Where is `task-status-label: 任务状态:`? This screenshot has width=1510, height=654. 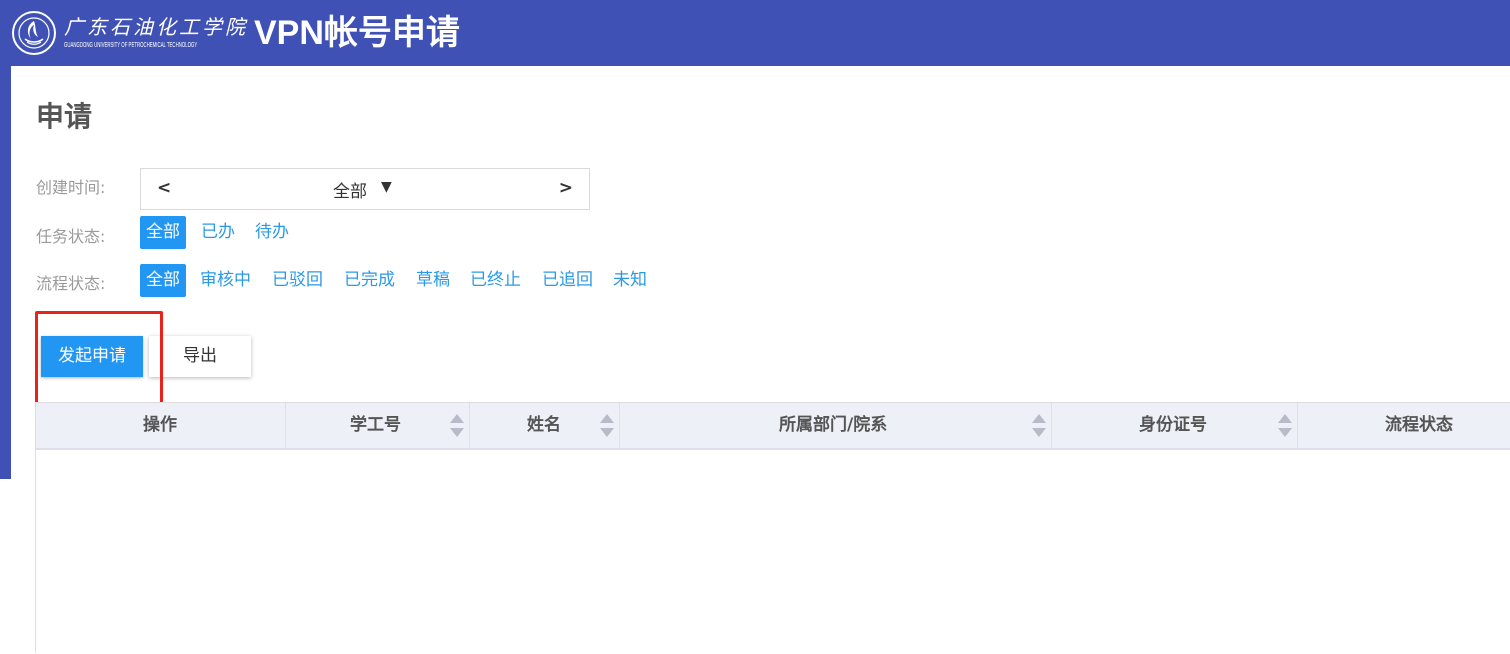
task-status-label: 任务状态: is located at coordinates (71, 236).